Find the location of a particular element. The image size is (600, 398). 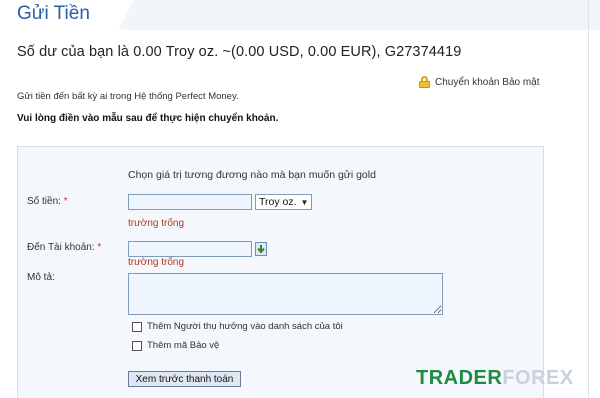

tab-slant-divider is located at coordinates (126, 15).